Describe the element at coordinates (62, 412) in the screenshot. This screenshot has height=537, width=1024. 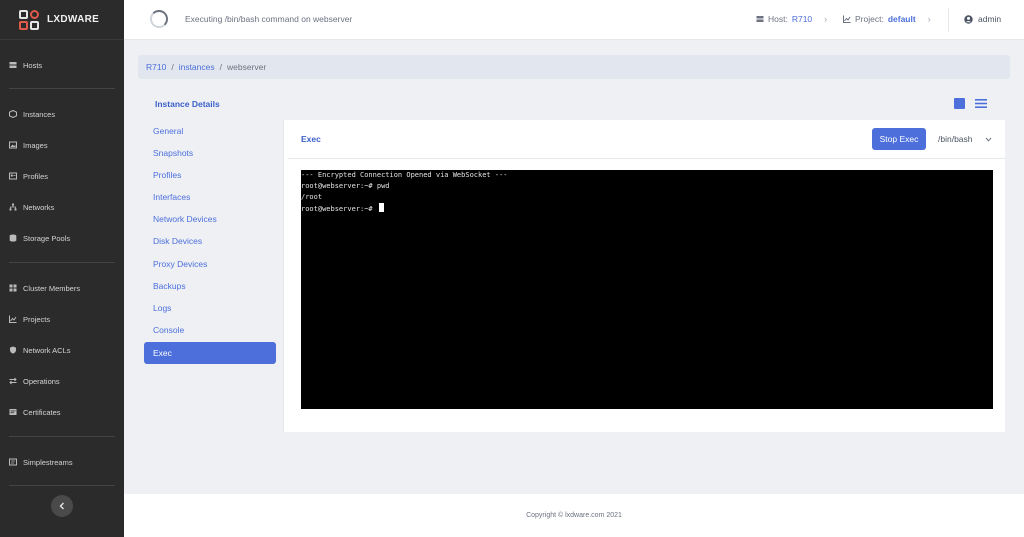
I see `sidebar-item-certificates: Certificates` at that location.